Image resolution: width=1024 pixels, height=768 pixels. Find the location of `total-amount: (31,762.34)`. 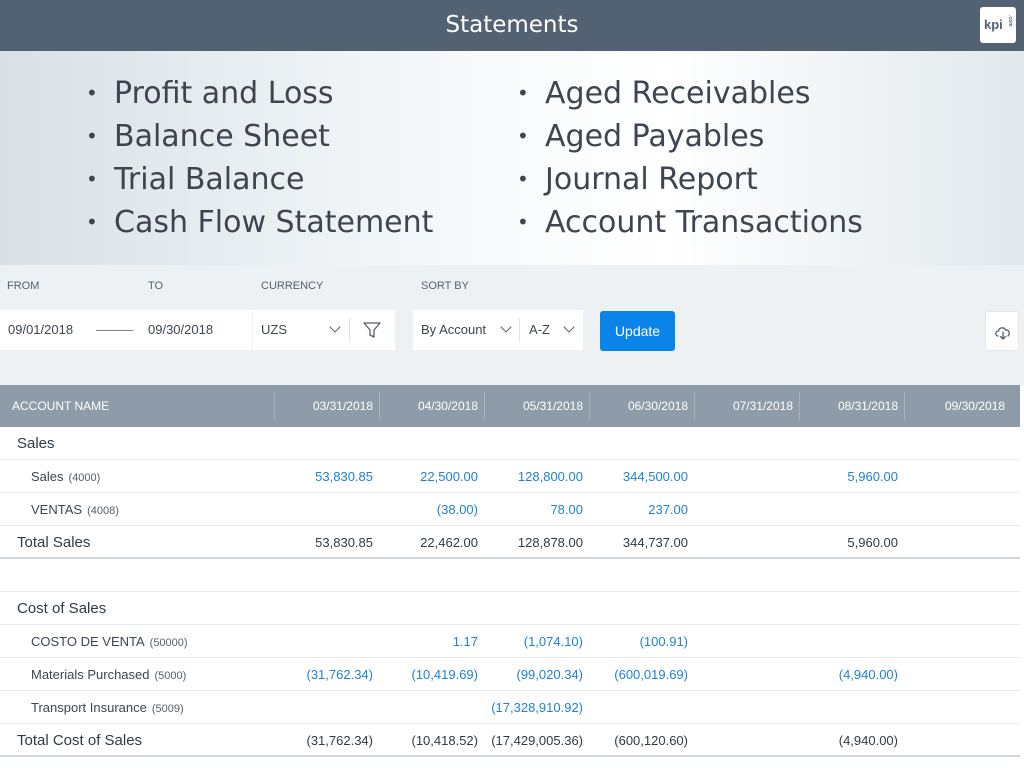

total-amount: (31,762.34) is located at coordinates (340, 740).